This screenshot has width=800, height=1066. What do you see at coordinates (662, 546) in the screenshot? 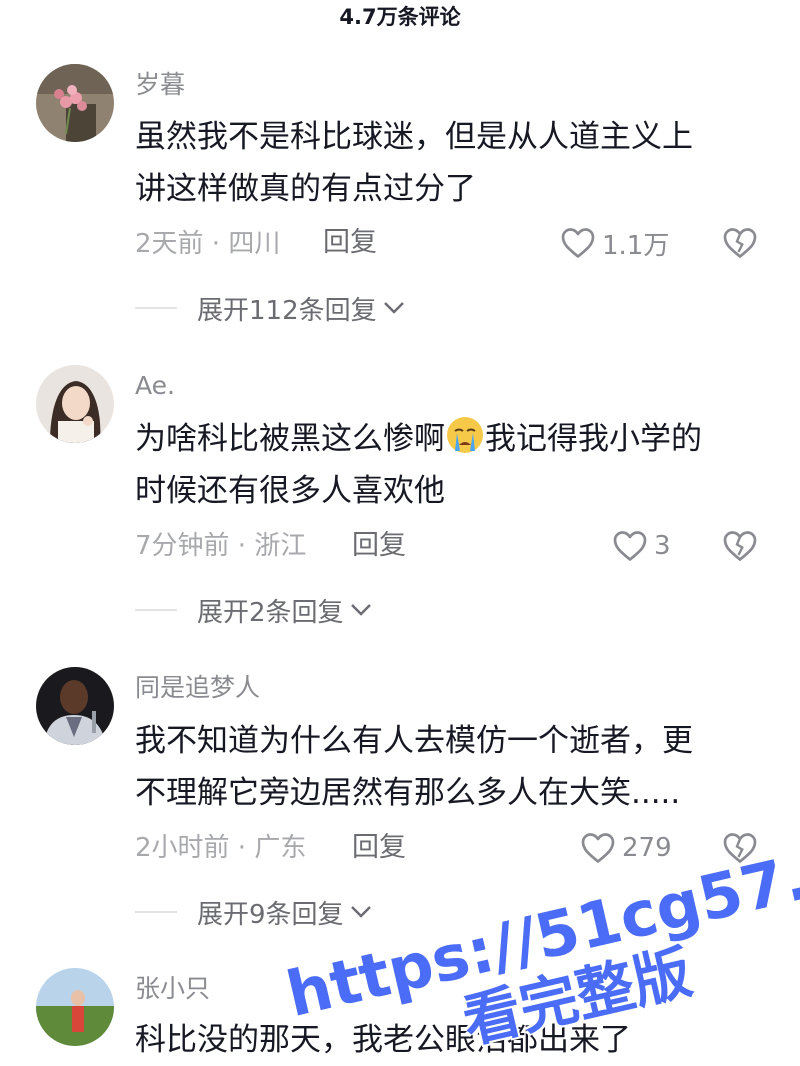
I see `like-count: 3` at bounding box center [662, 546].